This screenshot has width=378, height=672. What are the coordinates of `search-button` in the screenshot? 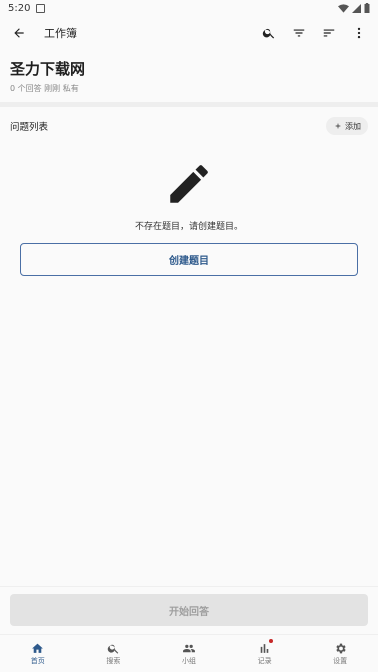 It's located at (269, 33).